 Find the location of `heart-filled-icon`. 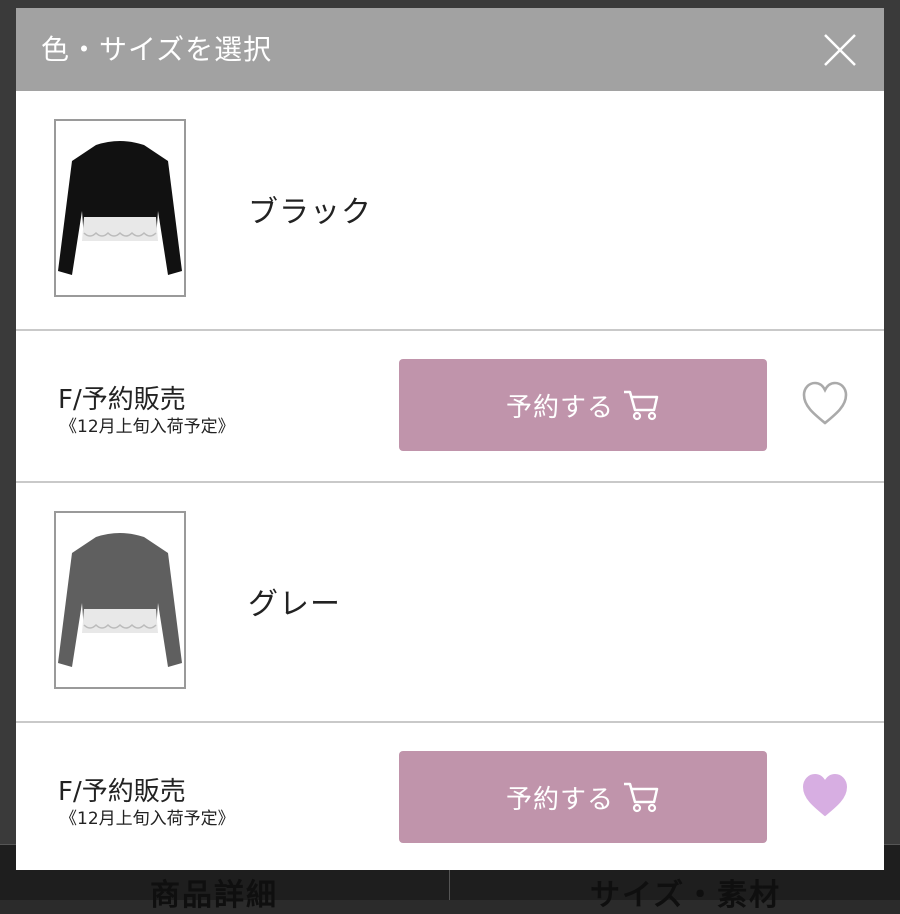

heart-filled-icon is located at coordinates (825, 795).